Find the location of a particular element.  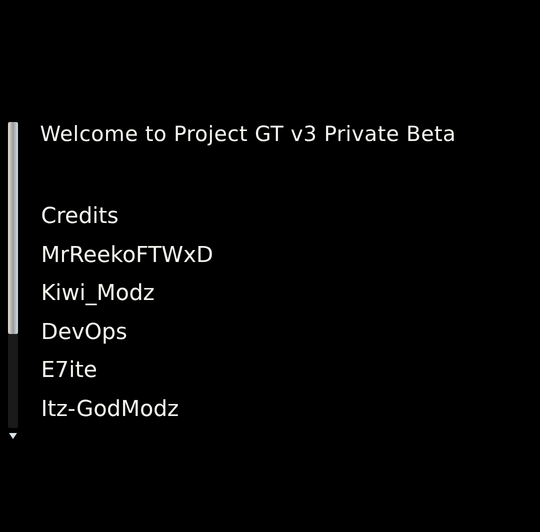

scrollbar is located at coordinates (13, 275).